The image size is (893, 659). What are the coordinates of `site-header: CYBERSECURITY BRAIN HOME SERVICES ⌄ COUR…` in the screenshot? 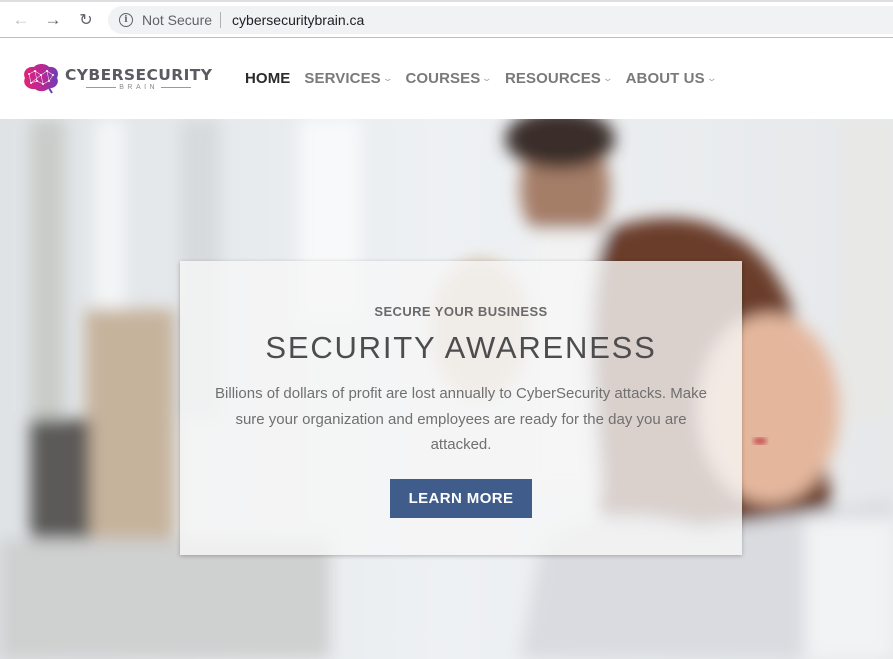 It's located at (446, 79).